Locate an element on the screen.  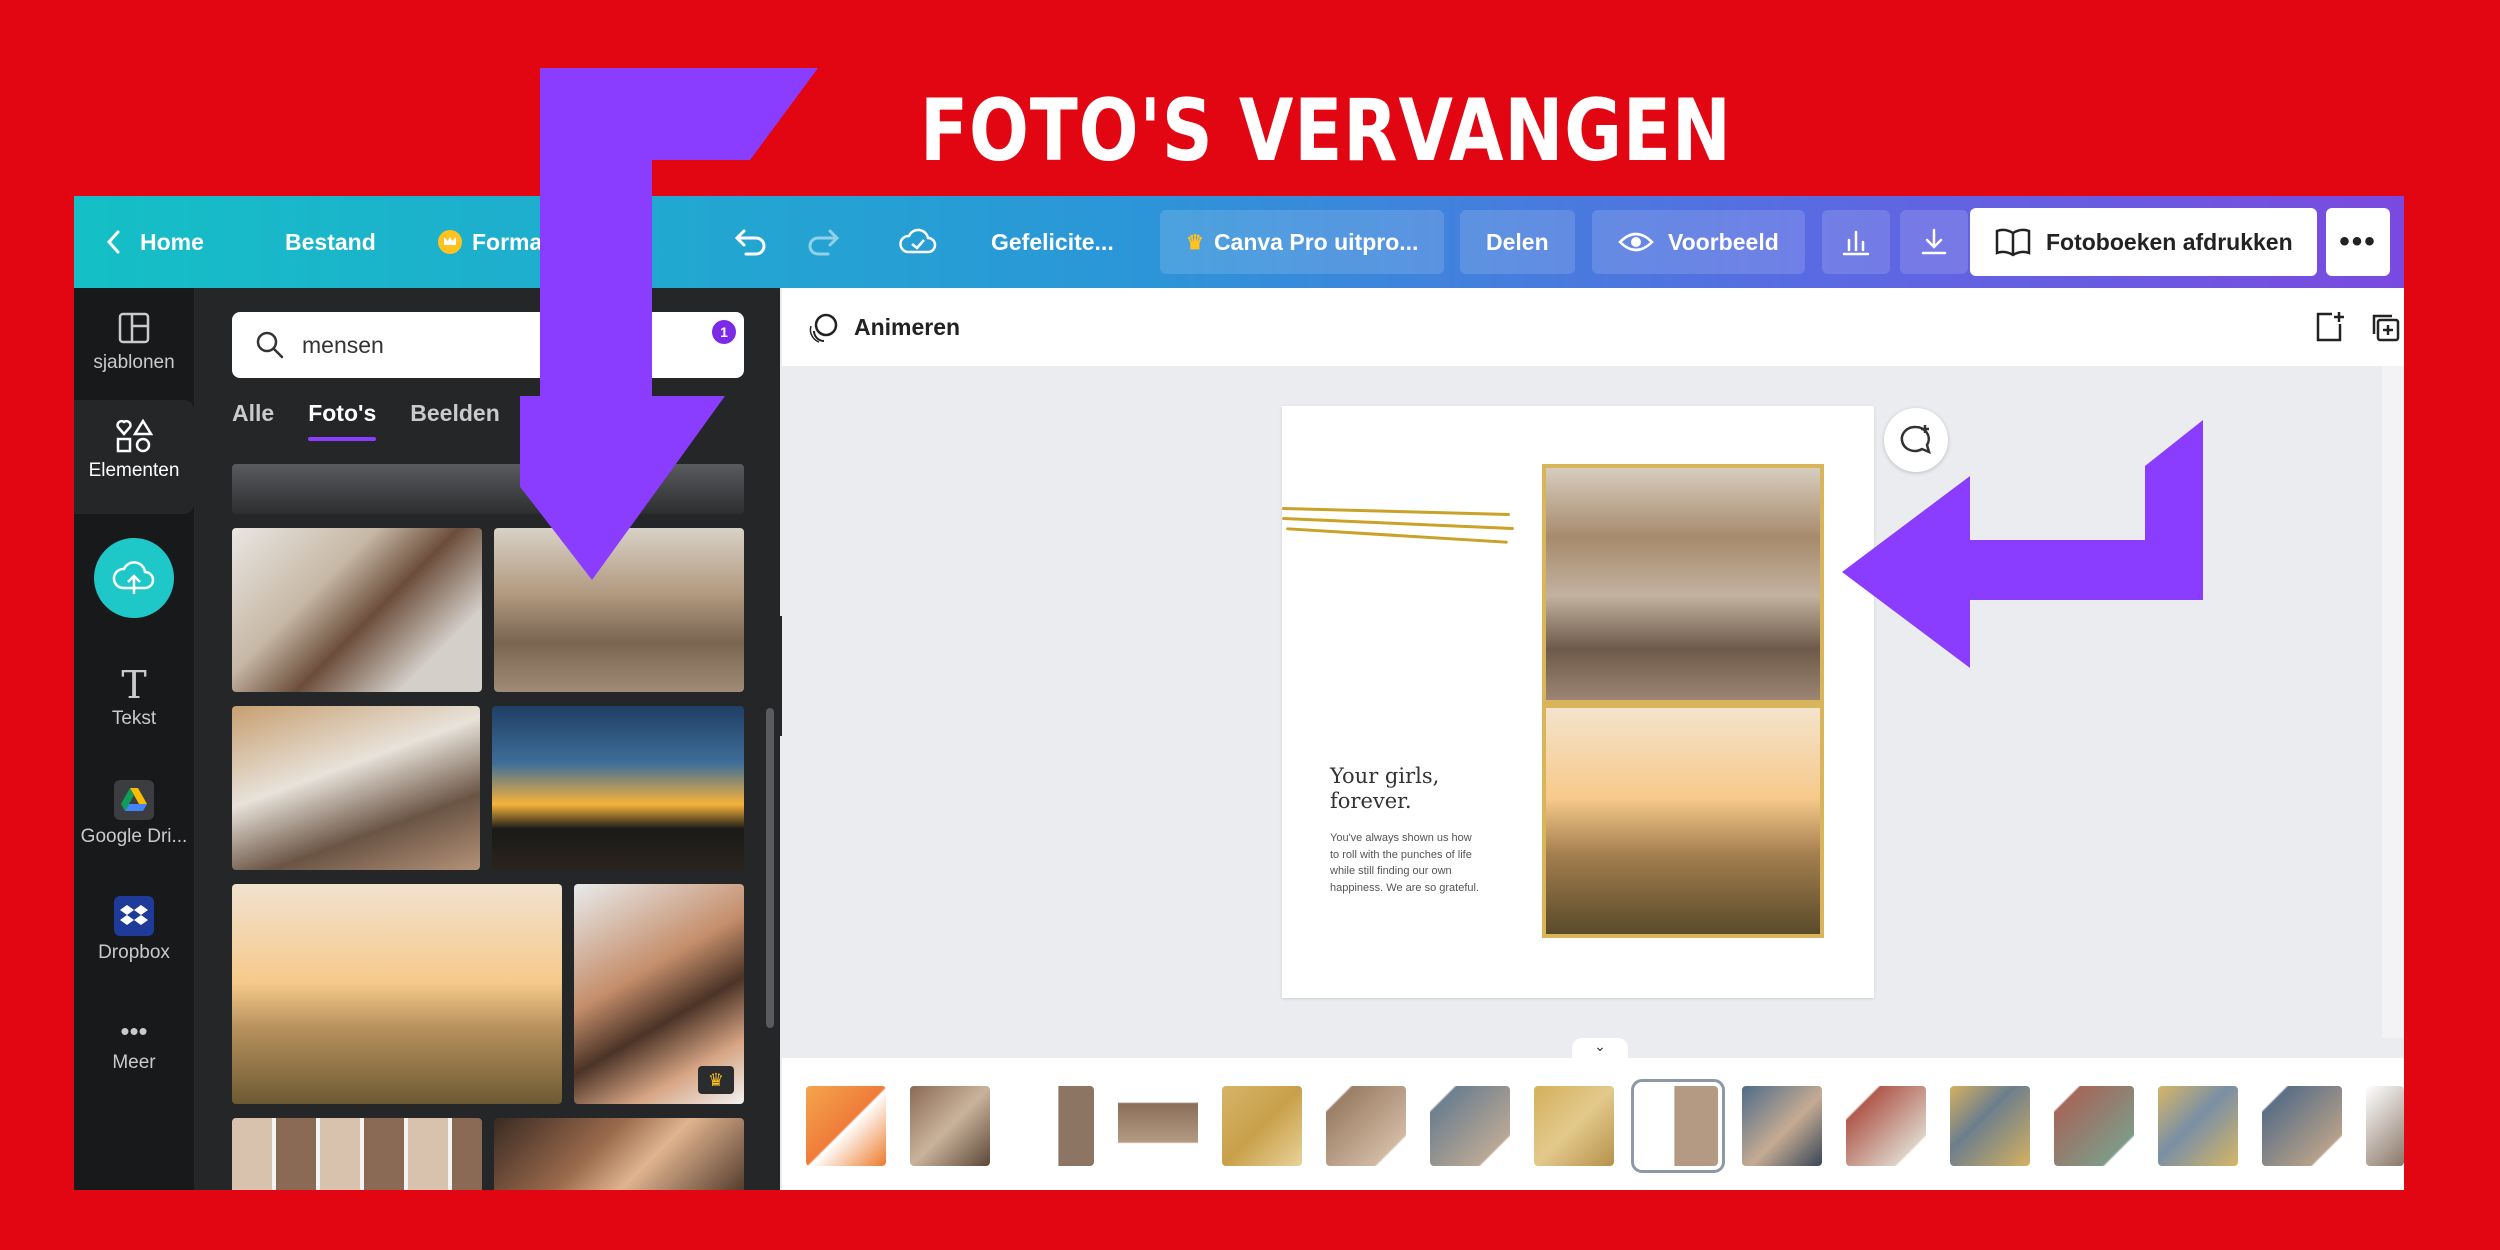
tab-graphics: Beelden is located at coordinates (454, 420).